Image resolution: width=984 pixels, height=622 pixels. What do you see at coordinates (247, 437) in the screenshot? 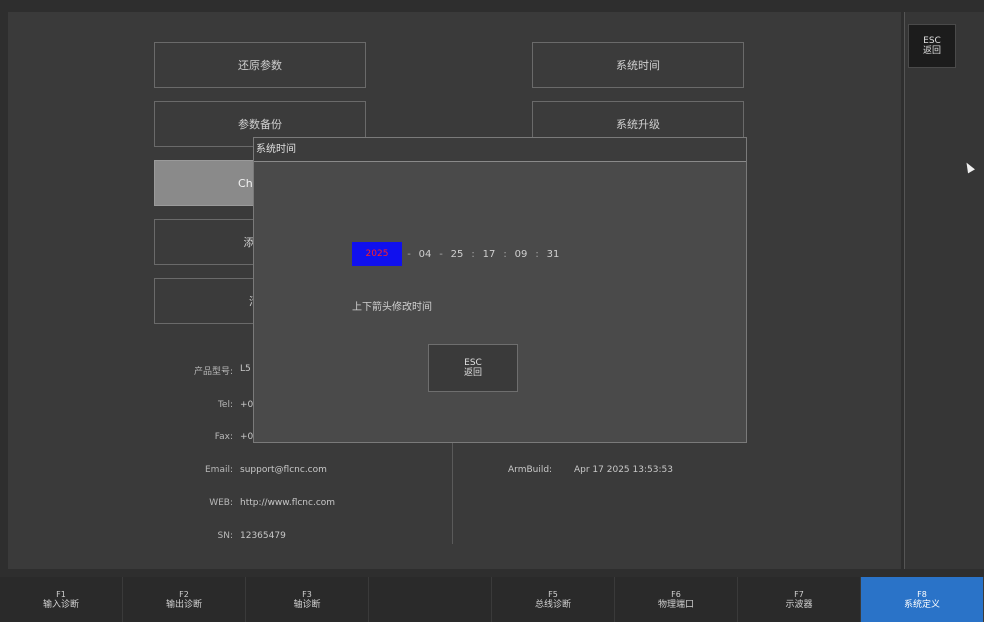
I see `fax-value: +0` at bounding box center [247, 437].